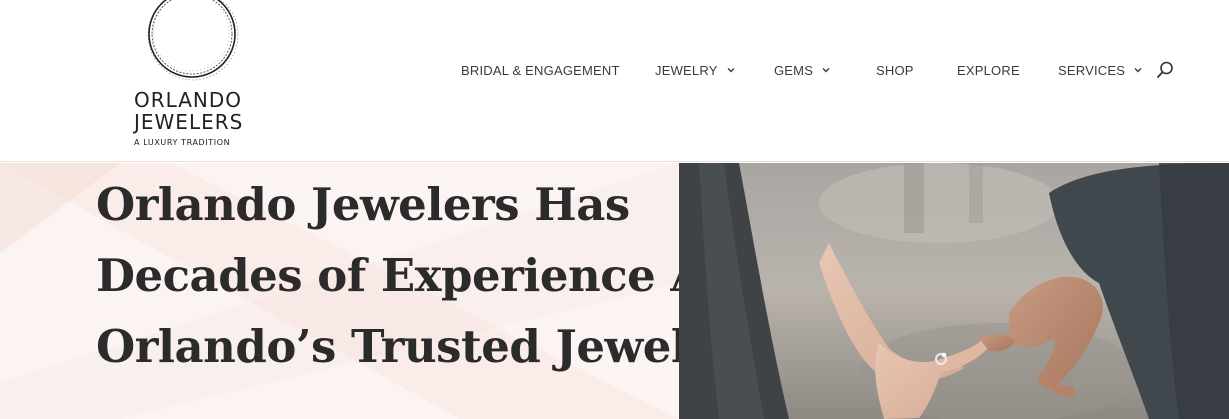 This screenshot has width=1229, height=419. What do you see at coordinates (387, 346) in the screenshot?
I see `hero-title-line3: Orlando’s Trusted Jeweler` at bounding box center [387, 346].